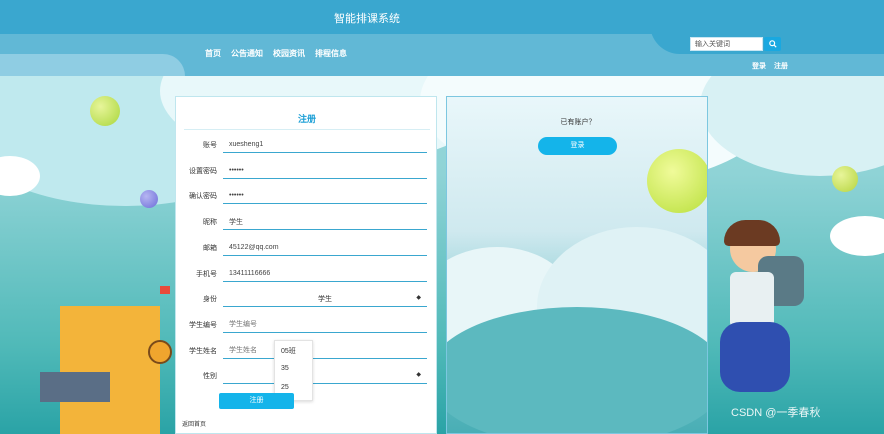 The width and height of the screenshot is (884, 434). I want to click on field-student-id: 学生编号, so click(307, 327).